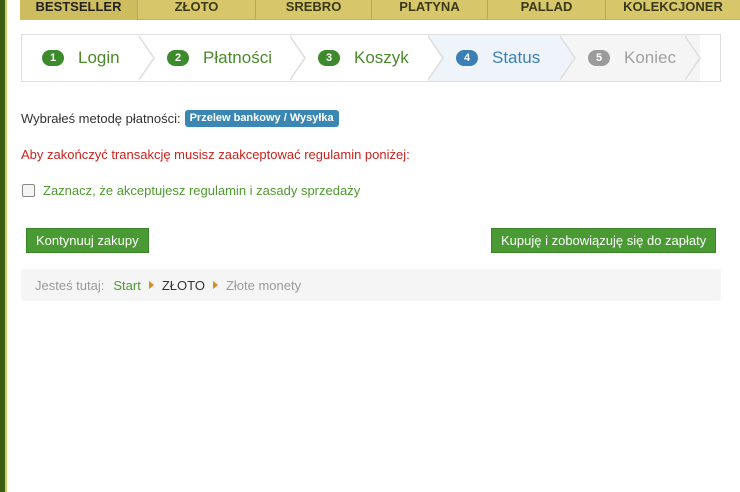  I want to click on step-label: Login, so click(99, 57).